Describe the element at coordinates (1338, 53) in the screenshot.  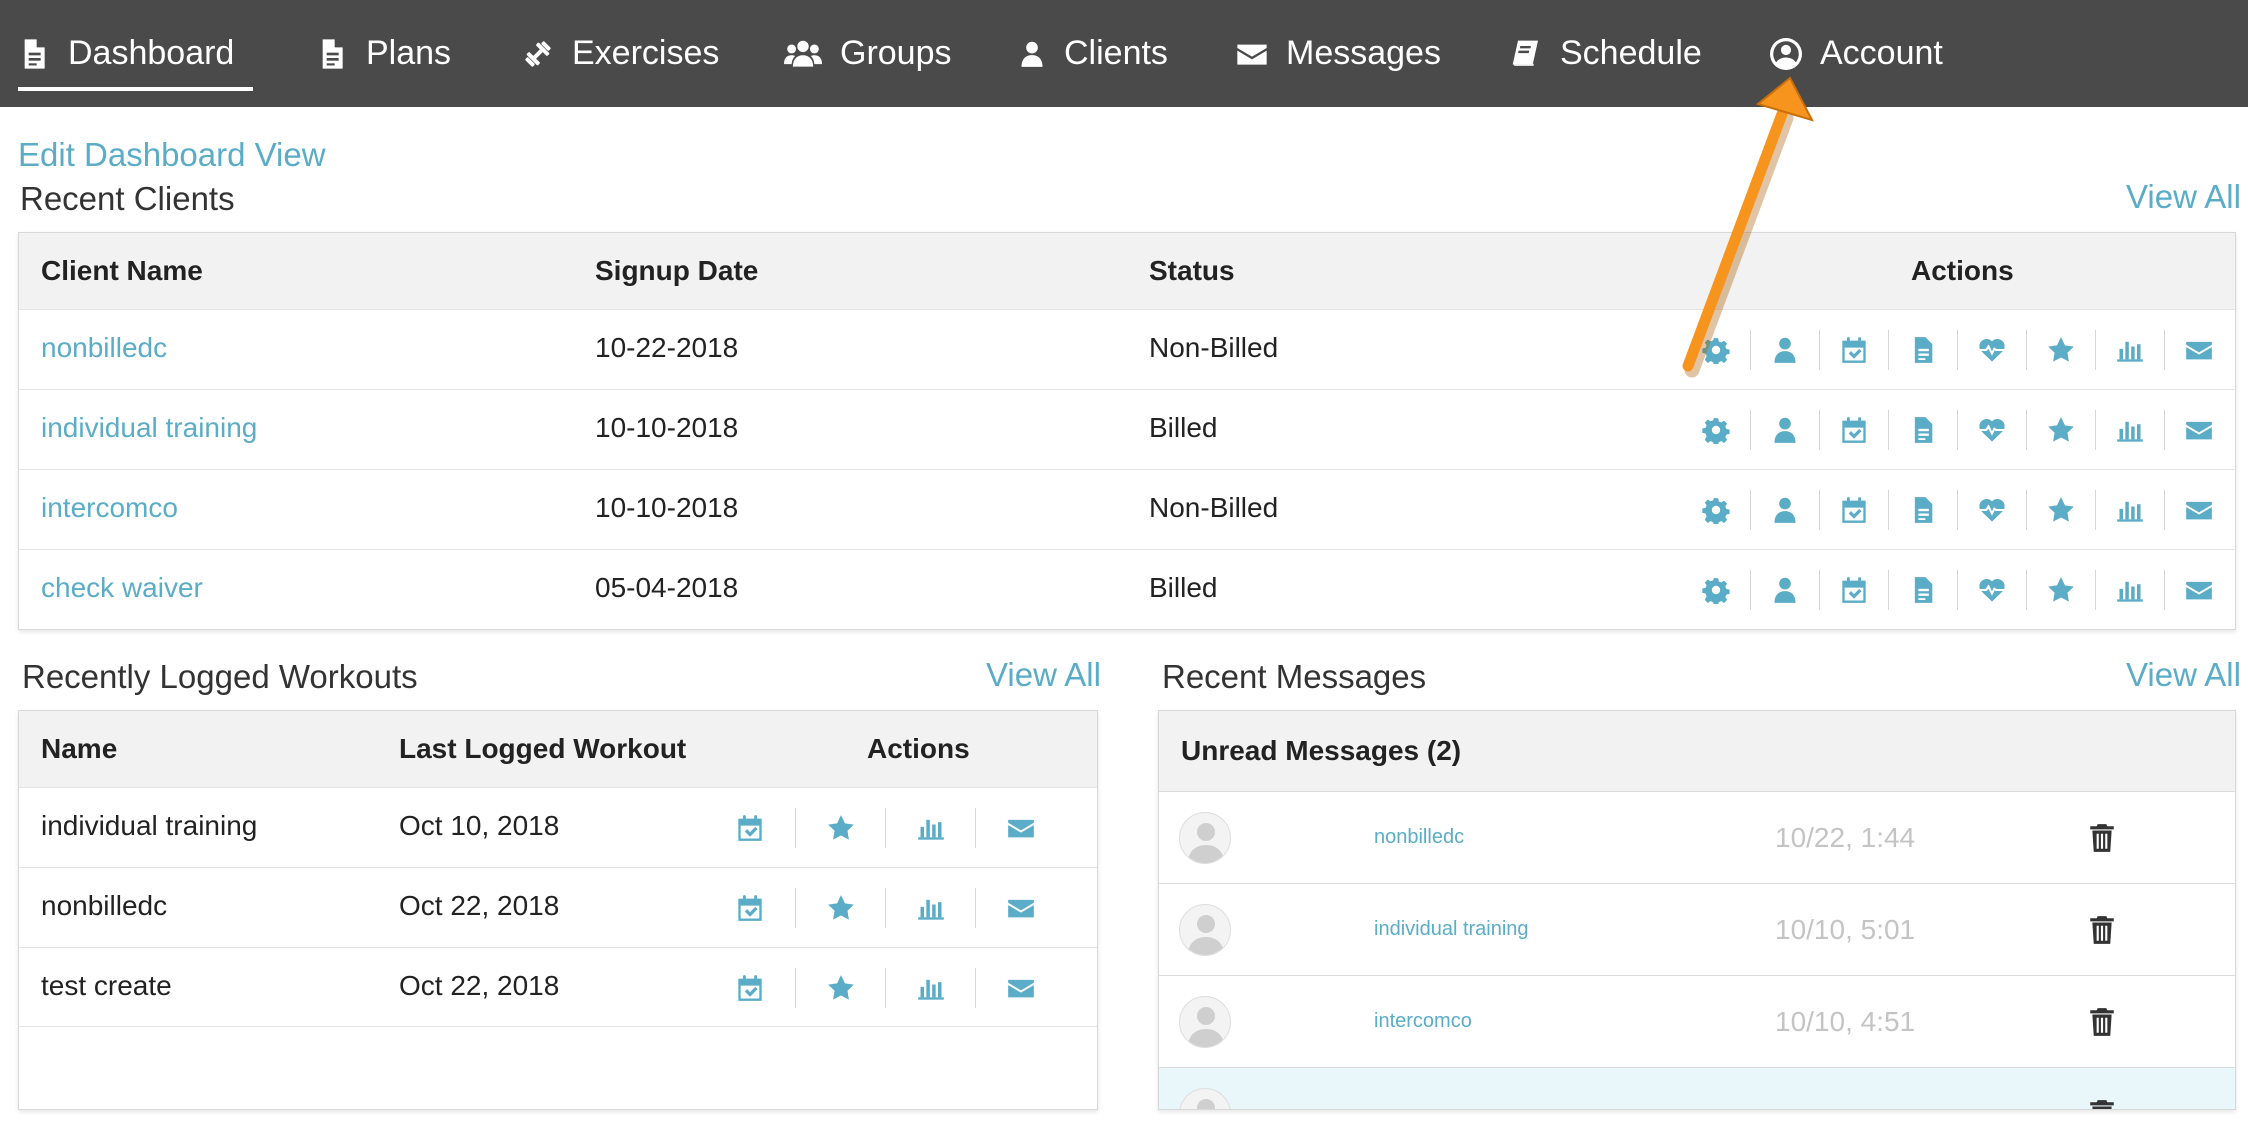
I see `nav-messages: Messages` at that location.